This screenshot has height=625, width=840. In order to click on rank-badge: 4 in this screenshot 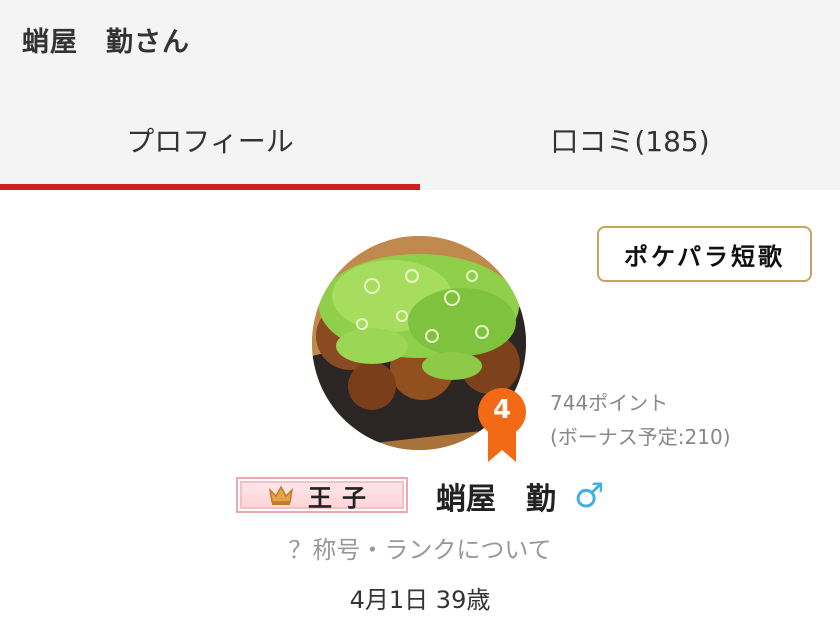, I will do `click(502, 424)`.